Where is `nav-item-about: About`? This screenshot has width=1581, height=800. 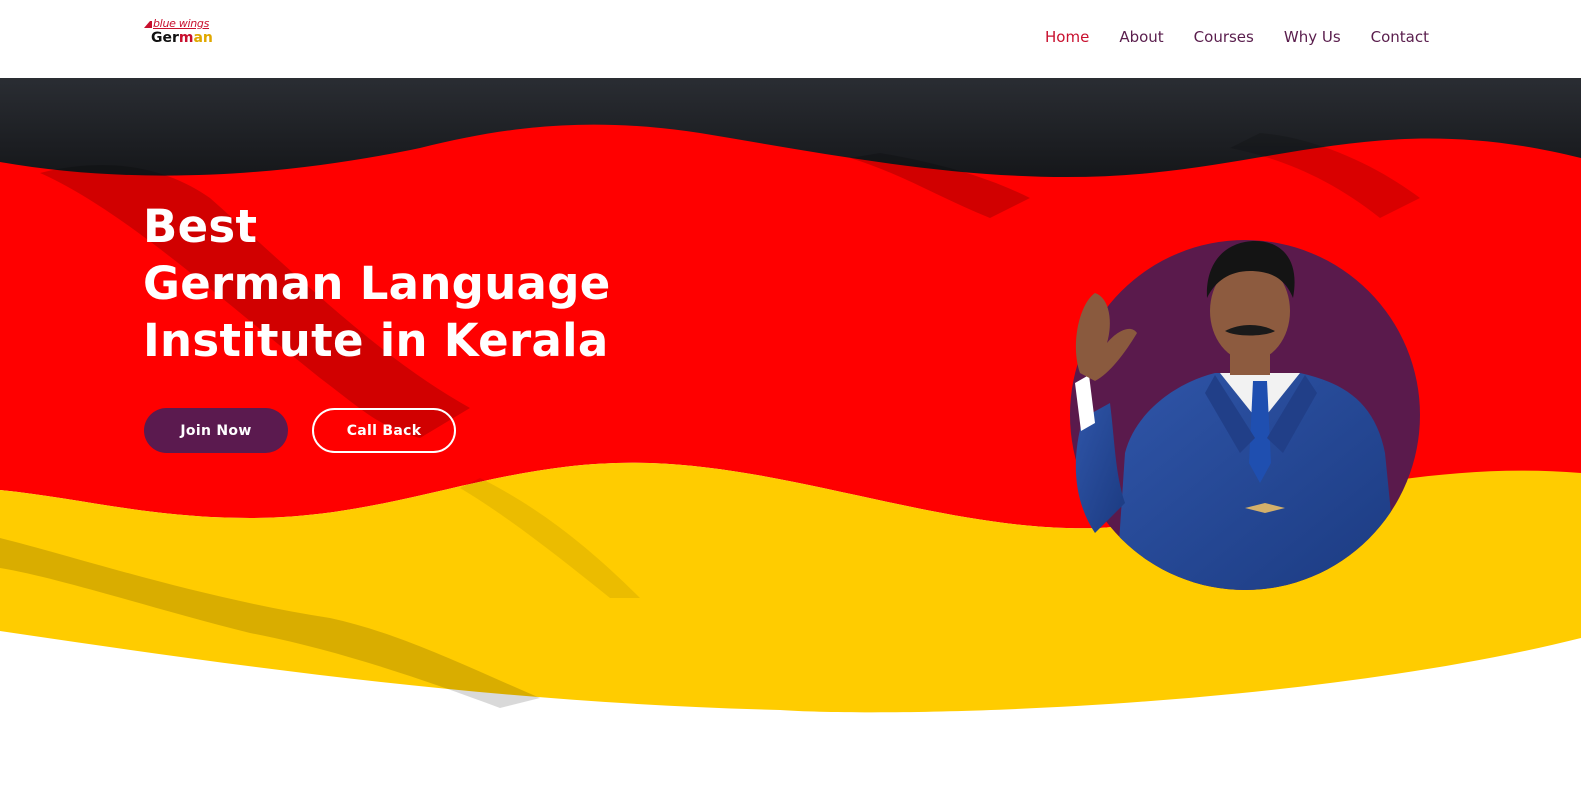 nav-item-about: About is located at coordinates (1141, 37).